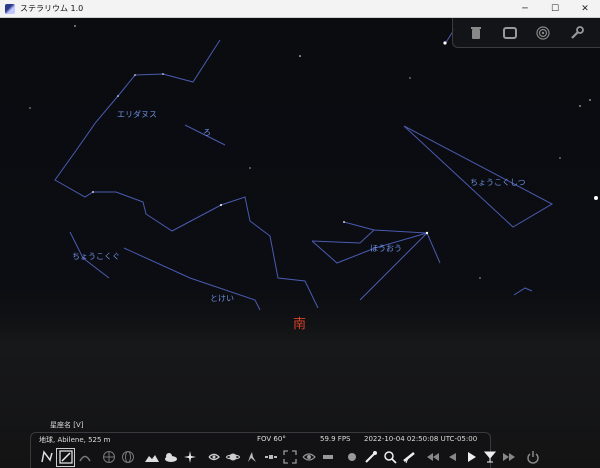 The image size is (600, 468). What do you see at coordinates (52, 8) in the screenshot?
I see `window-title: ステラリウム 1.0` at bounding box center [52, 8].